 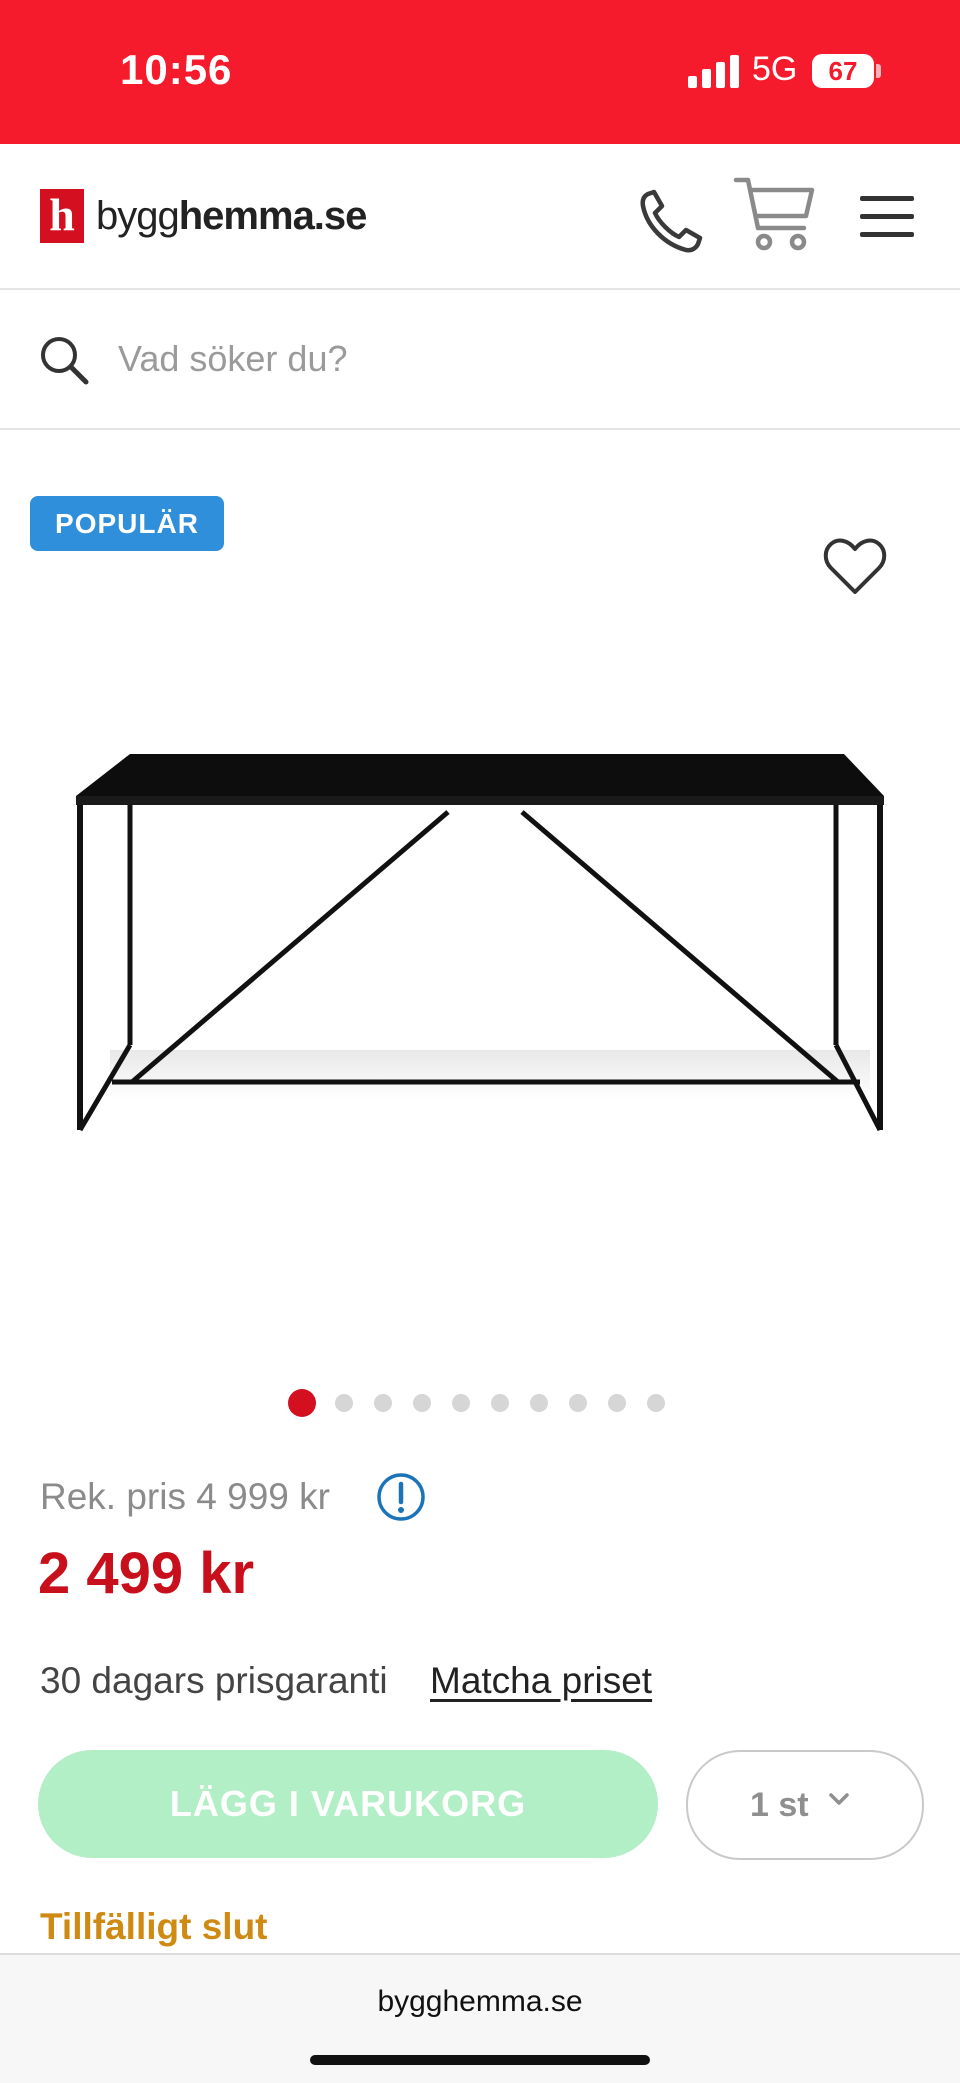 I want to click on quantity-select: 1 st, so click(x=805, y=1805).